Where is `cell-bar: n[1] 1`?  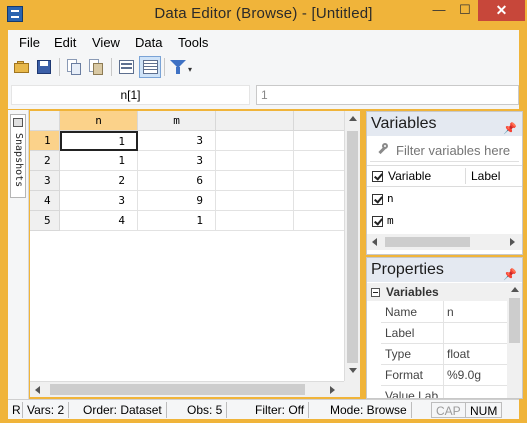
cell-bar: n[1] 1 is located at coordinates (263, 95).